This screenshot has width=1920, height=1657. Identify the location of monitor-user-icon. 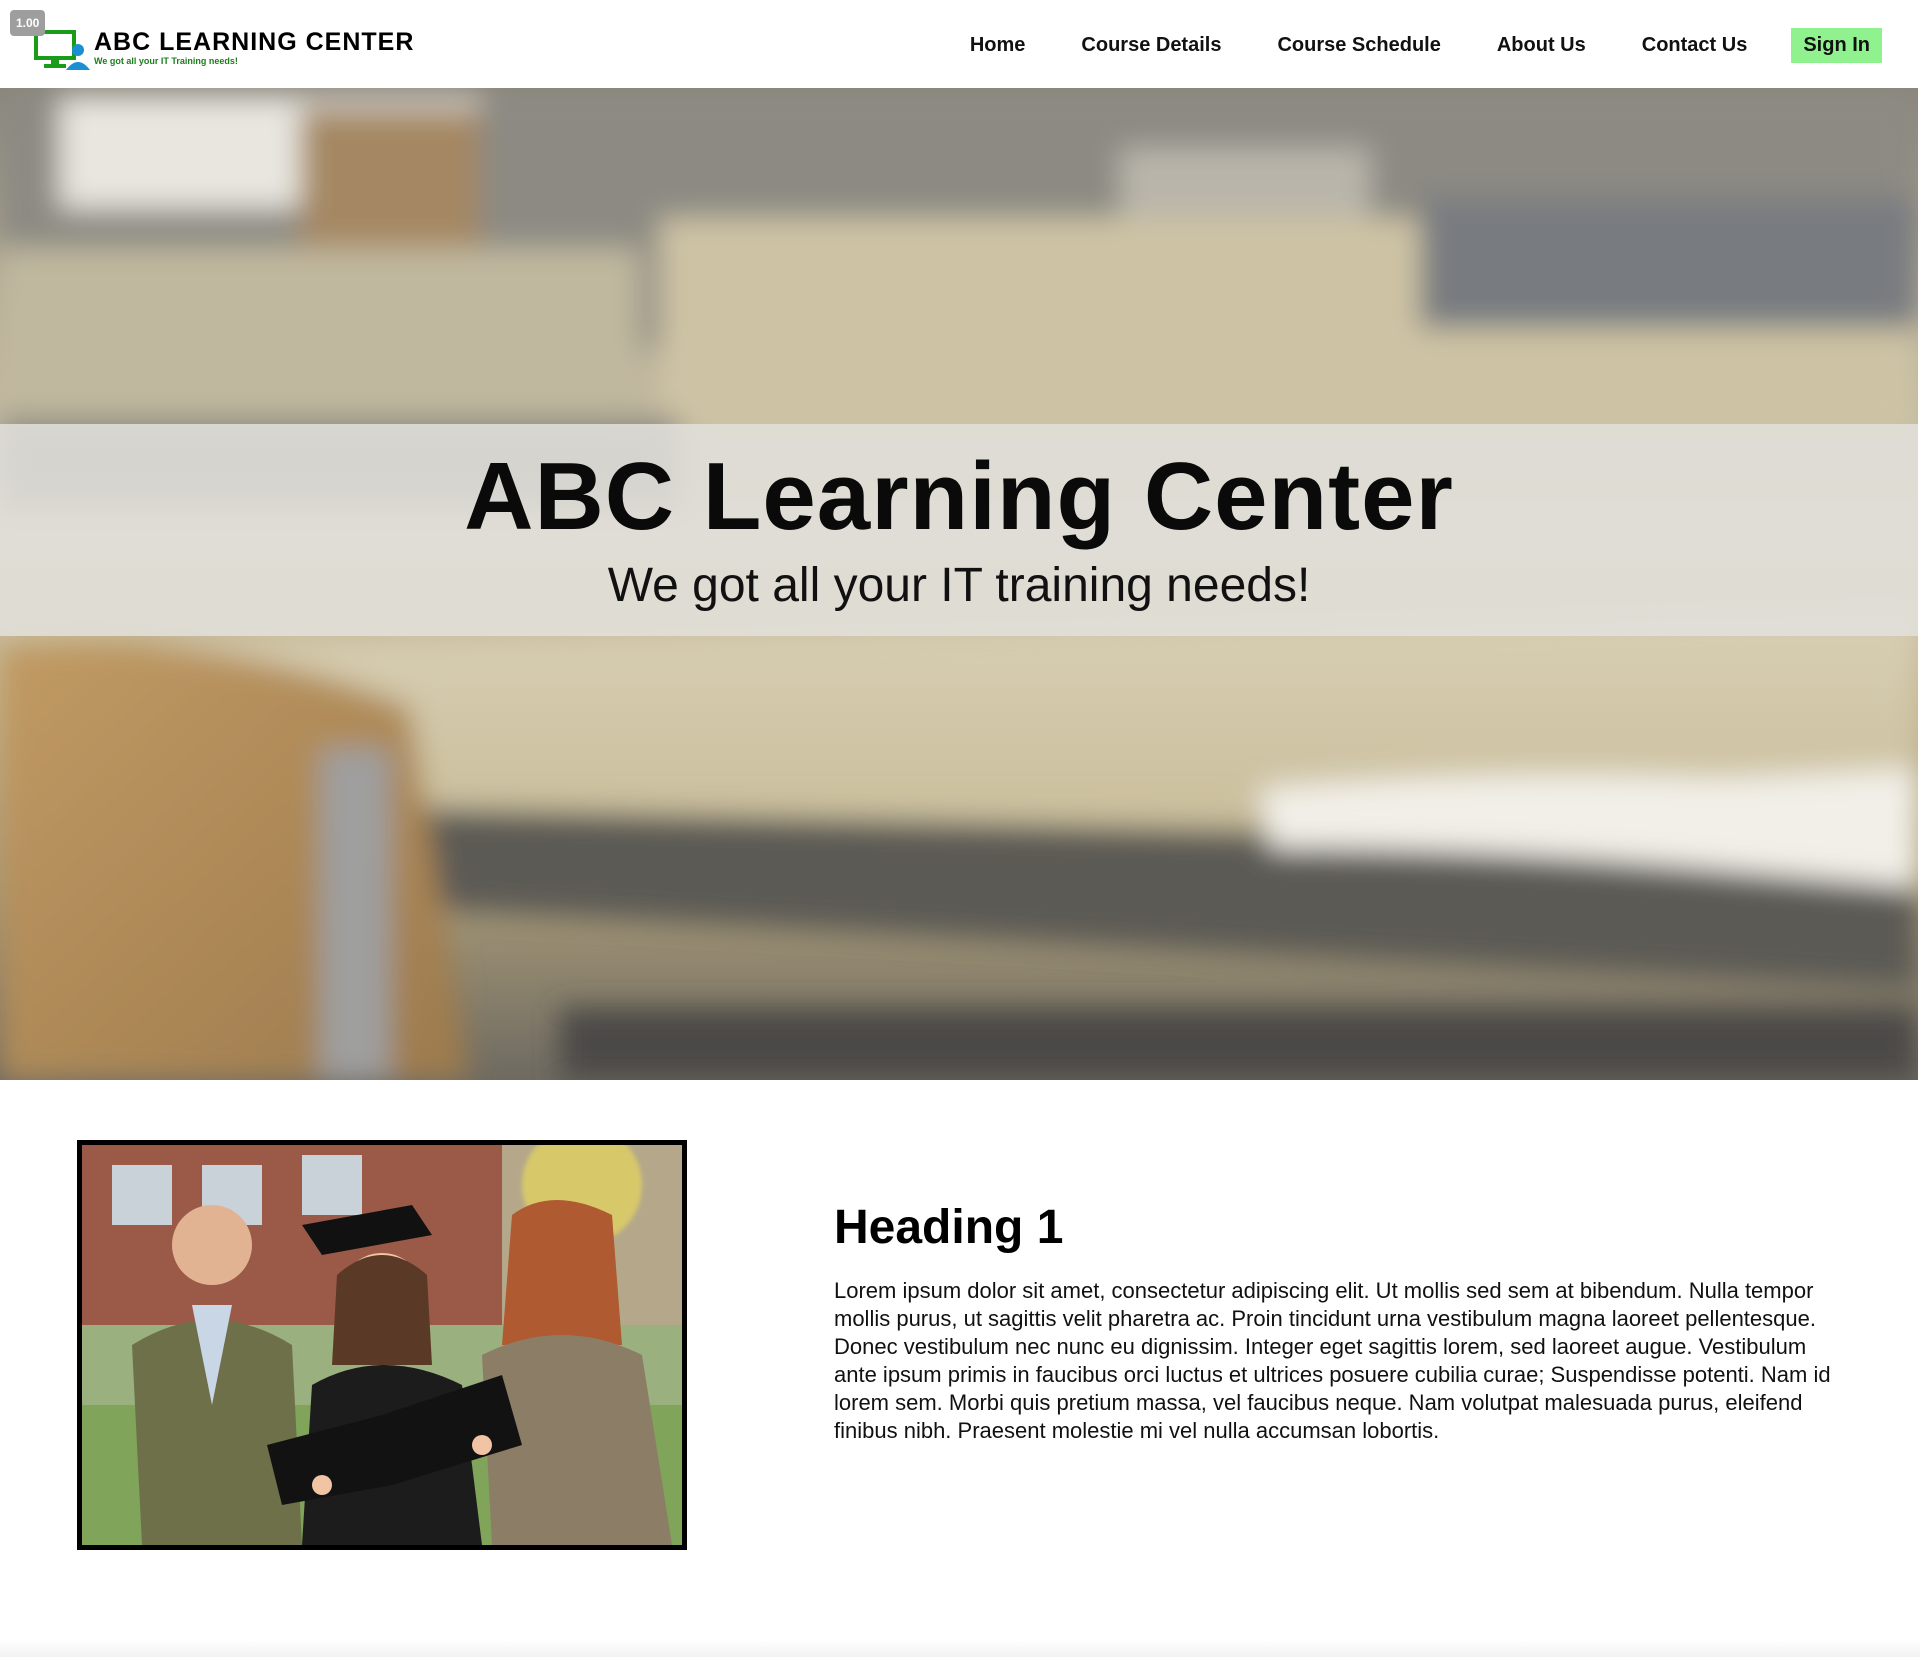
(62, 50).